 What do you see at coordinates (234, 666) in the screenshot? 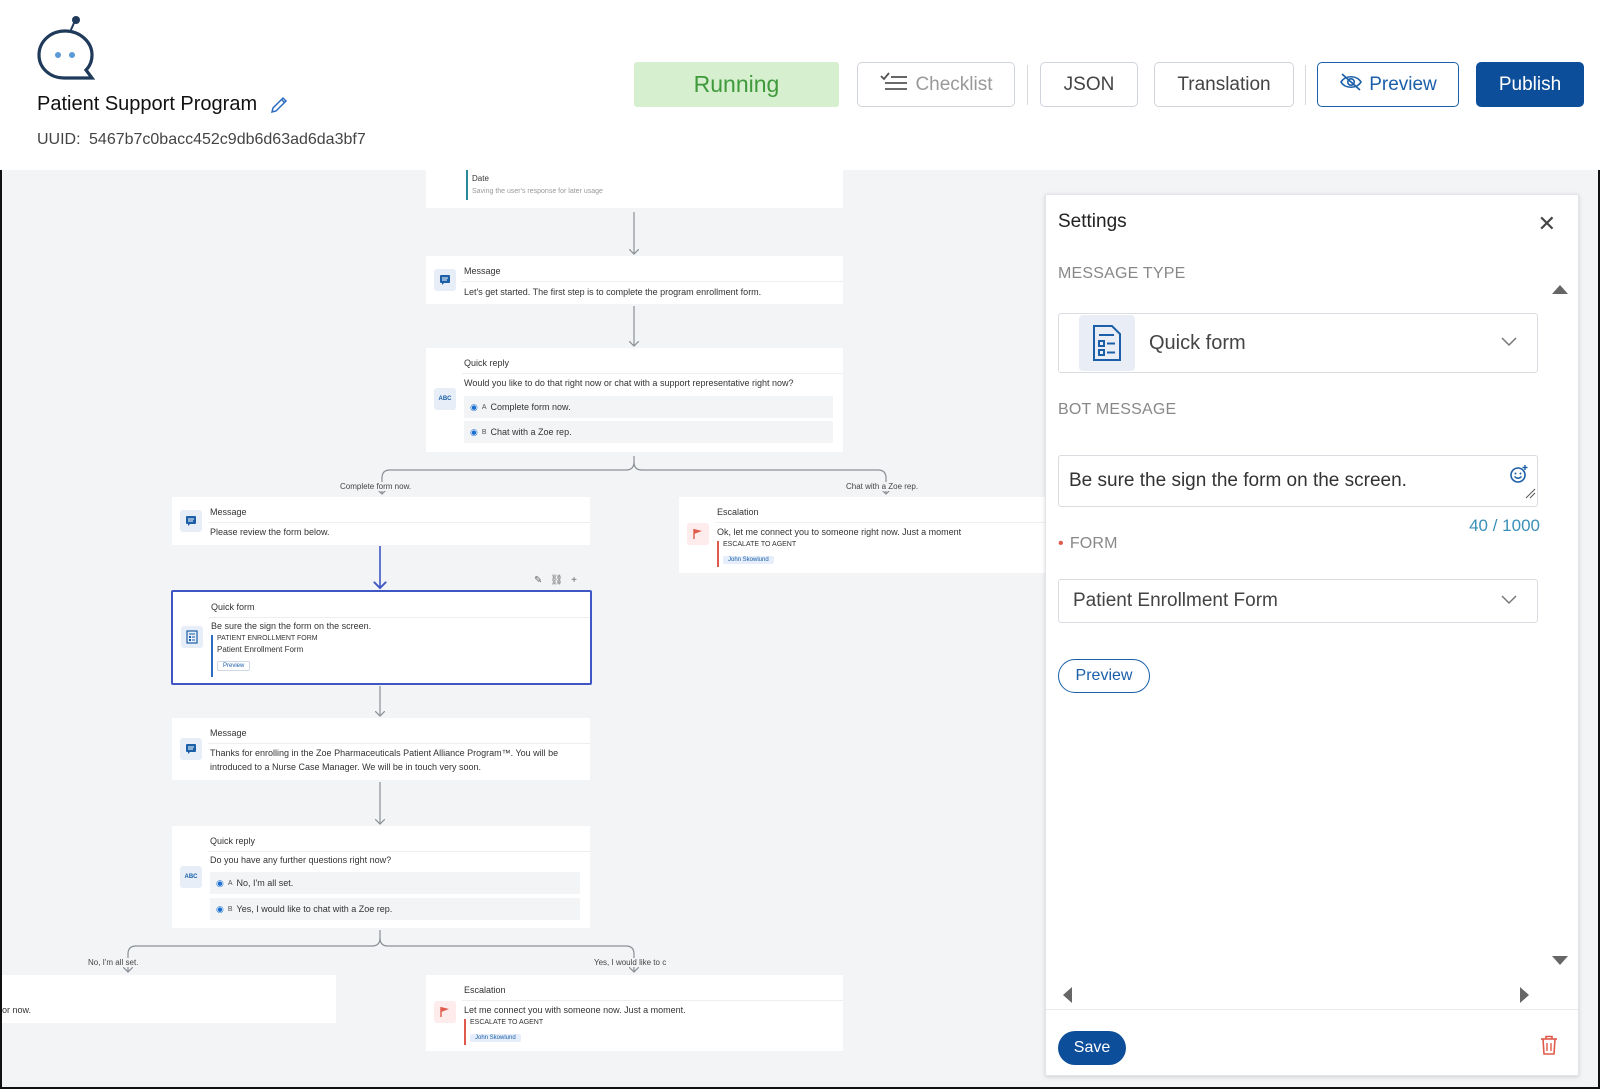
I see `preview-chip: Preview` at bounding box center [234, 666].